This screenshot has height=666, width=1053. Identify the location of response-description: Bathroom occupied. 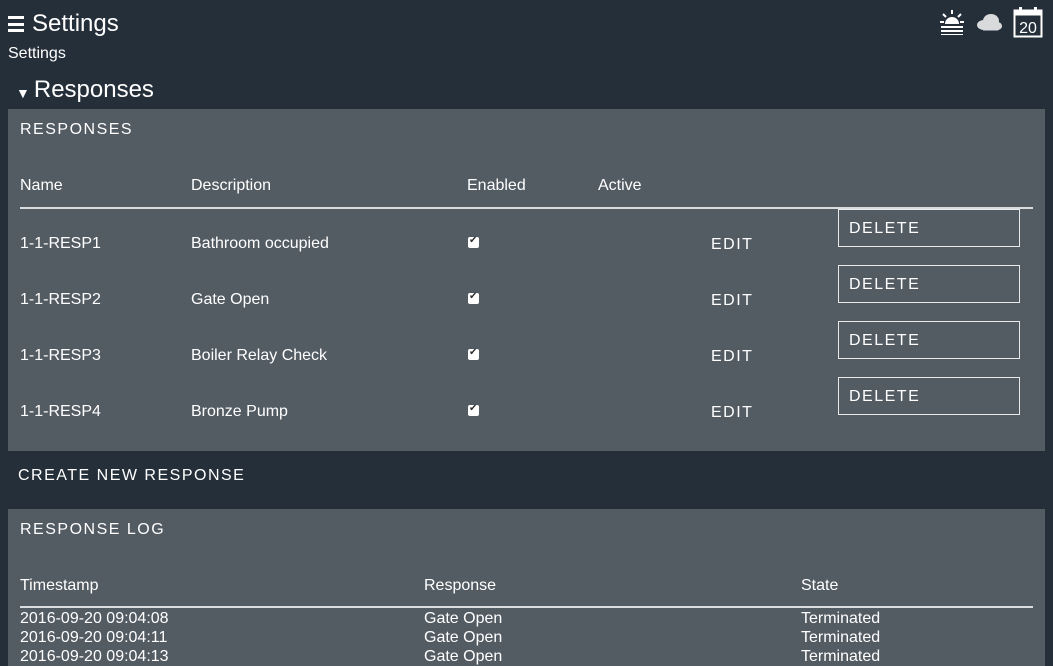
(260, 243).